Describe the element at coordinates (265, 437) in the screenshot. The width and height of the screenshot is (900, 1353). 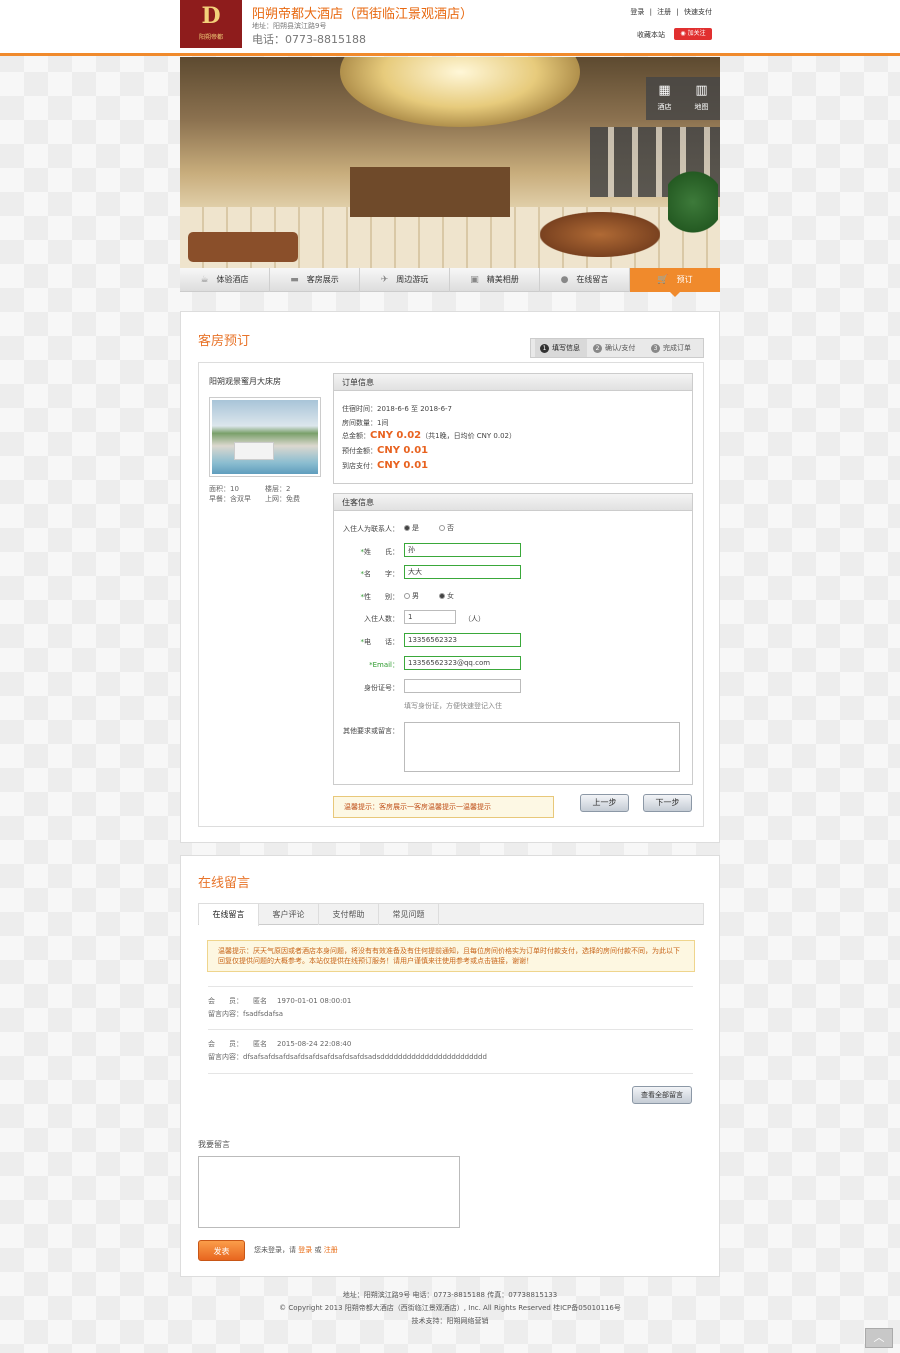
I see `room-photo` at that location.